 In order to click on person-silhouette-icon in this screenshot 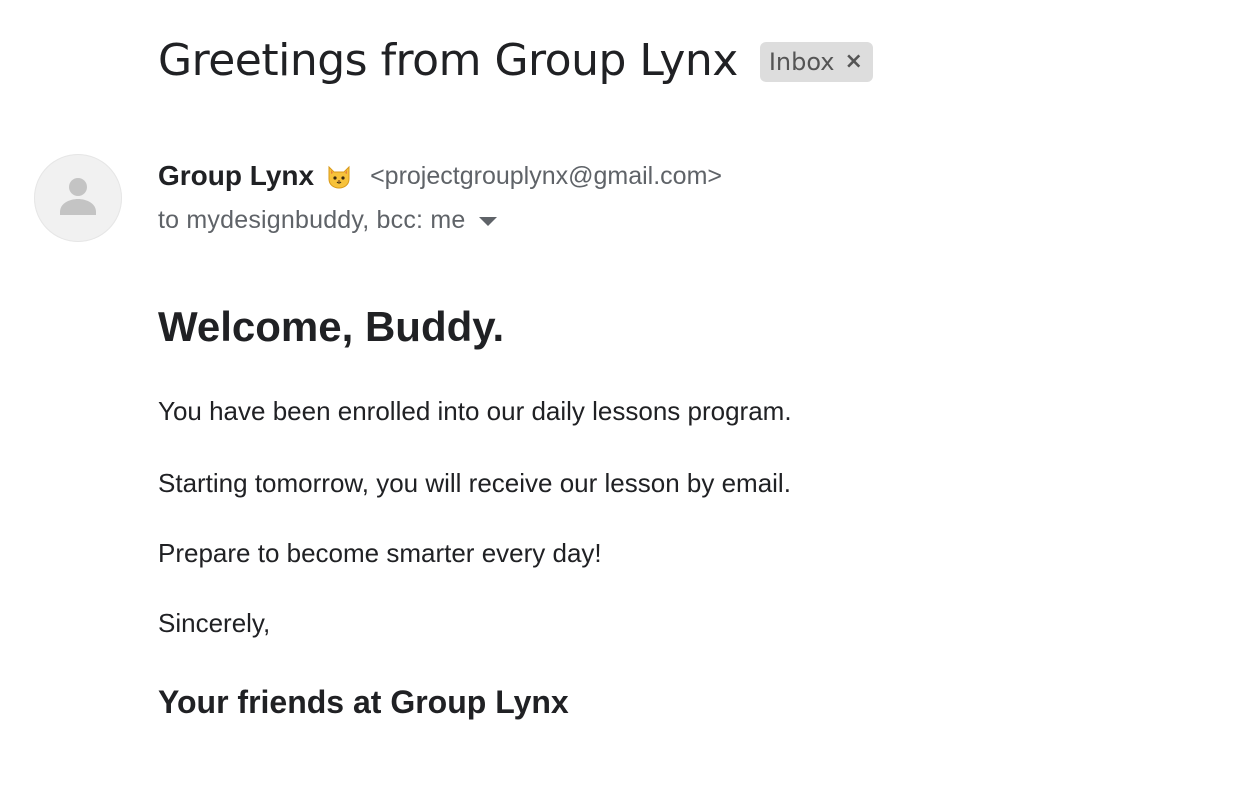, I will do `click(78, 196)`.